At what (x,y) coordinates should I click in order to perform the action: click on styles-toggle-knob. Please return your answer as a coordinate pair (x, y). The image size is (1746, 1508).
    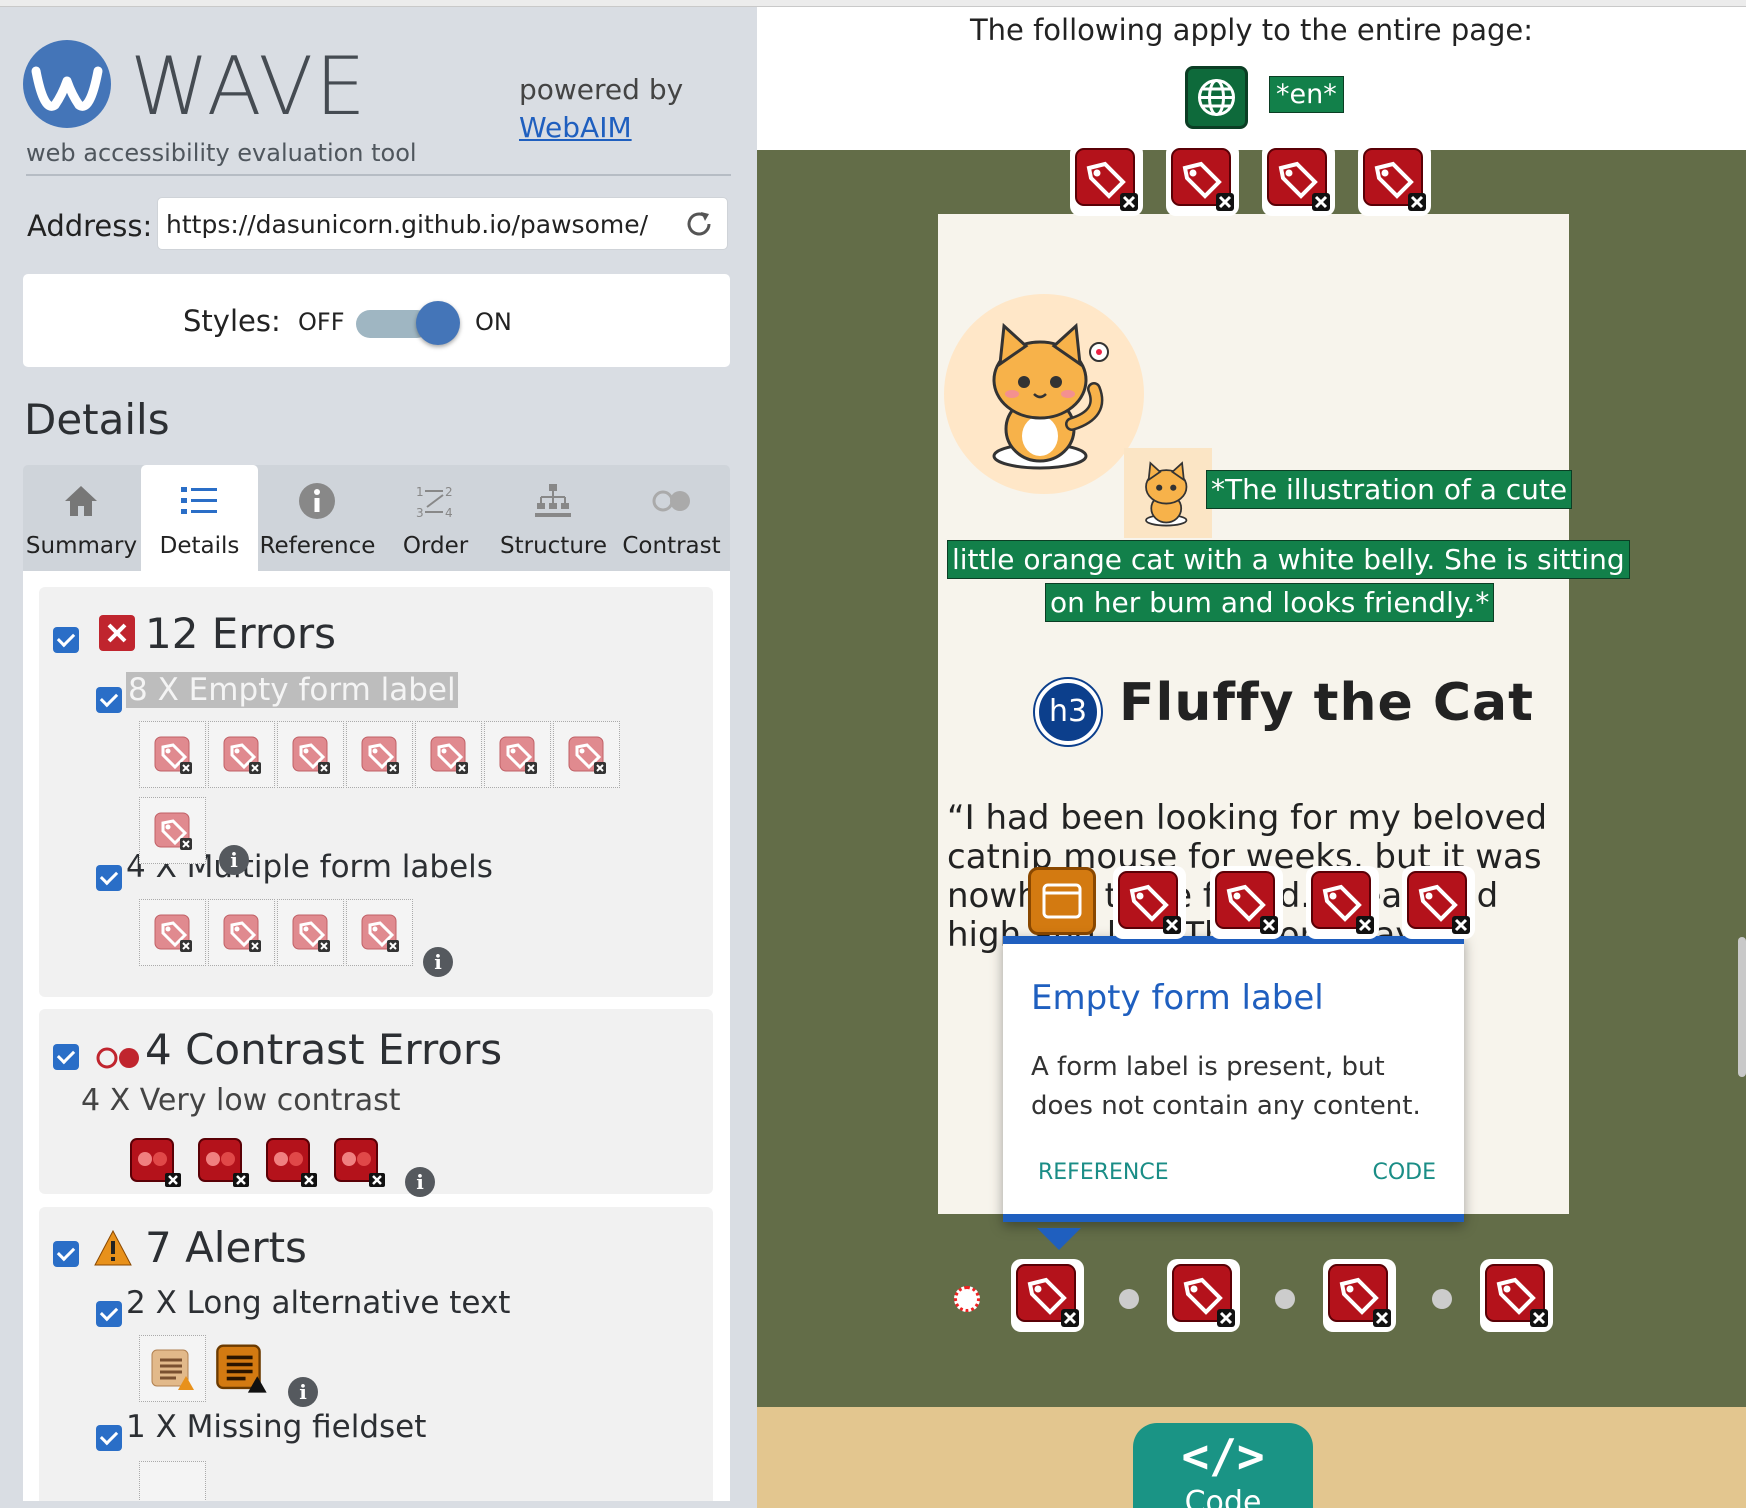
    Looking at the image, I should click on (438, 323).